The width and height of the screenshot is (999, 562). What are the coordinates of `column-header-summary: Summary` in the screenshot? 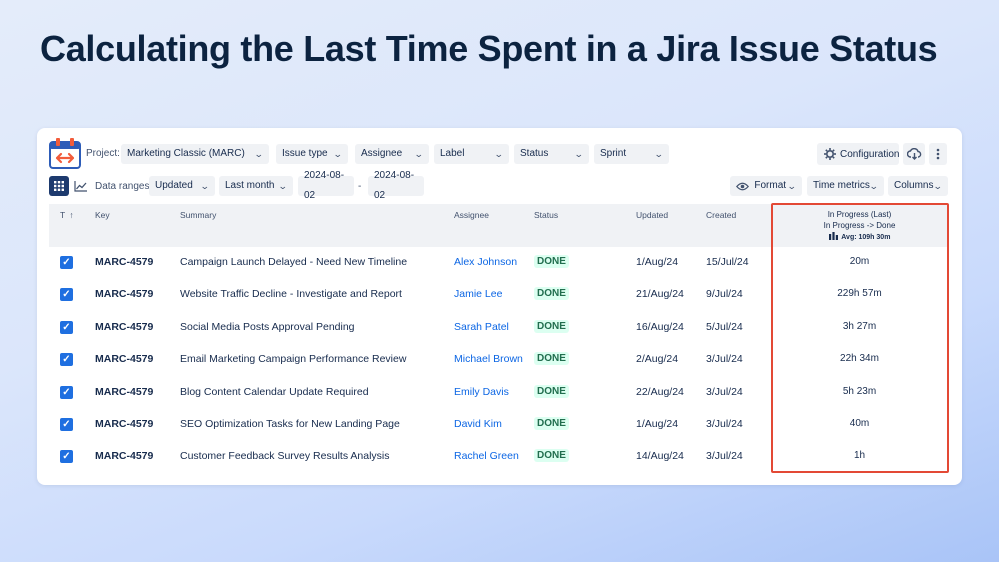 It's located at (198, 215).